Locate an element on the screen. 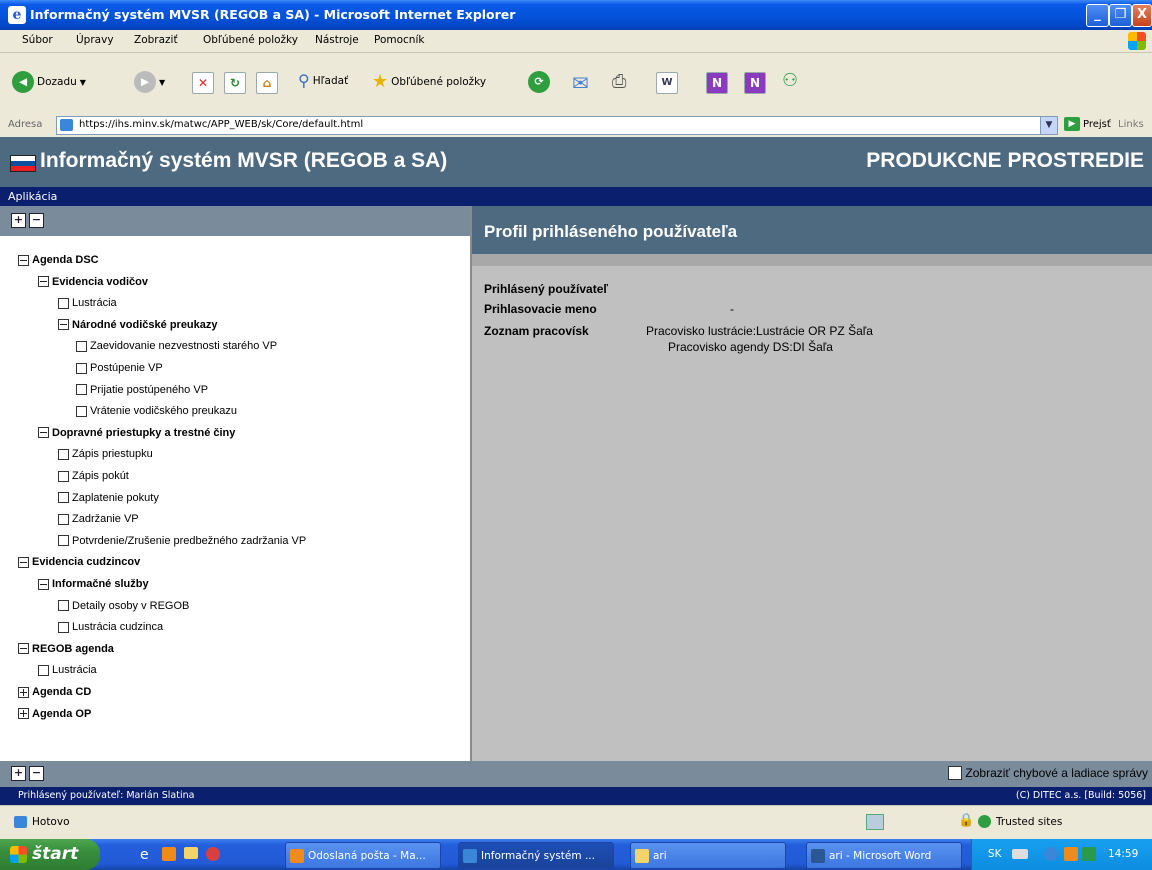 This screenshot has width=1152, height=870. lock-icon: 🔒 is located at coordinates (966, 820).